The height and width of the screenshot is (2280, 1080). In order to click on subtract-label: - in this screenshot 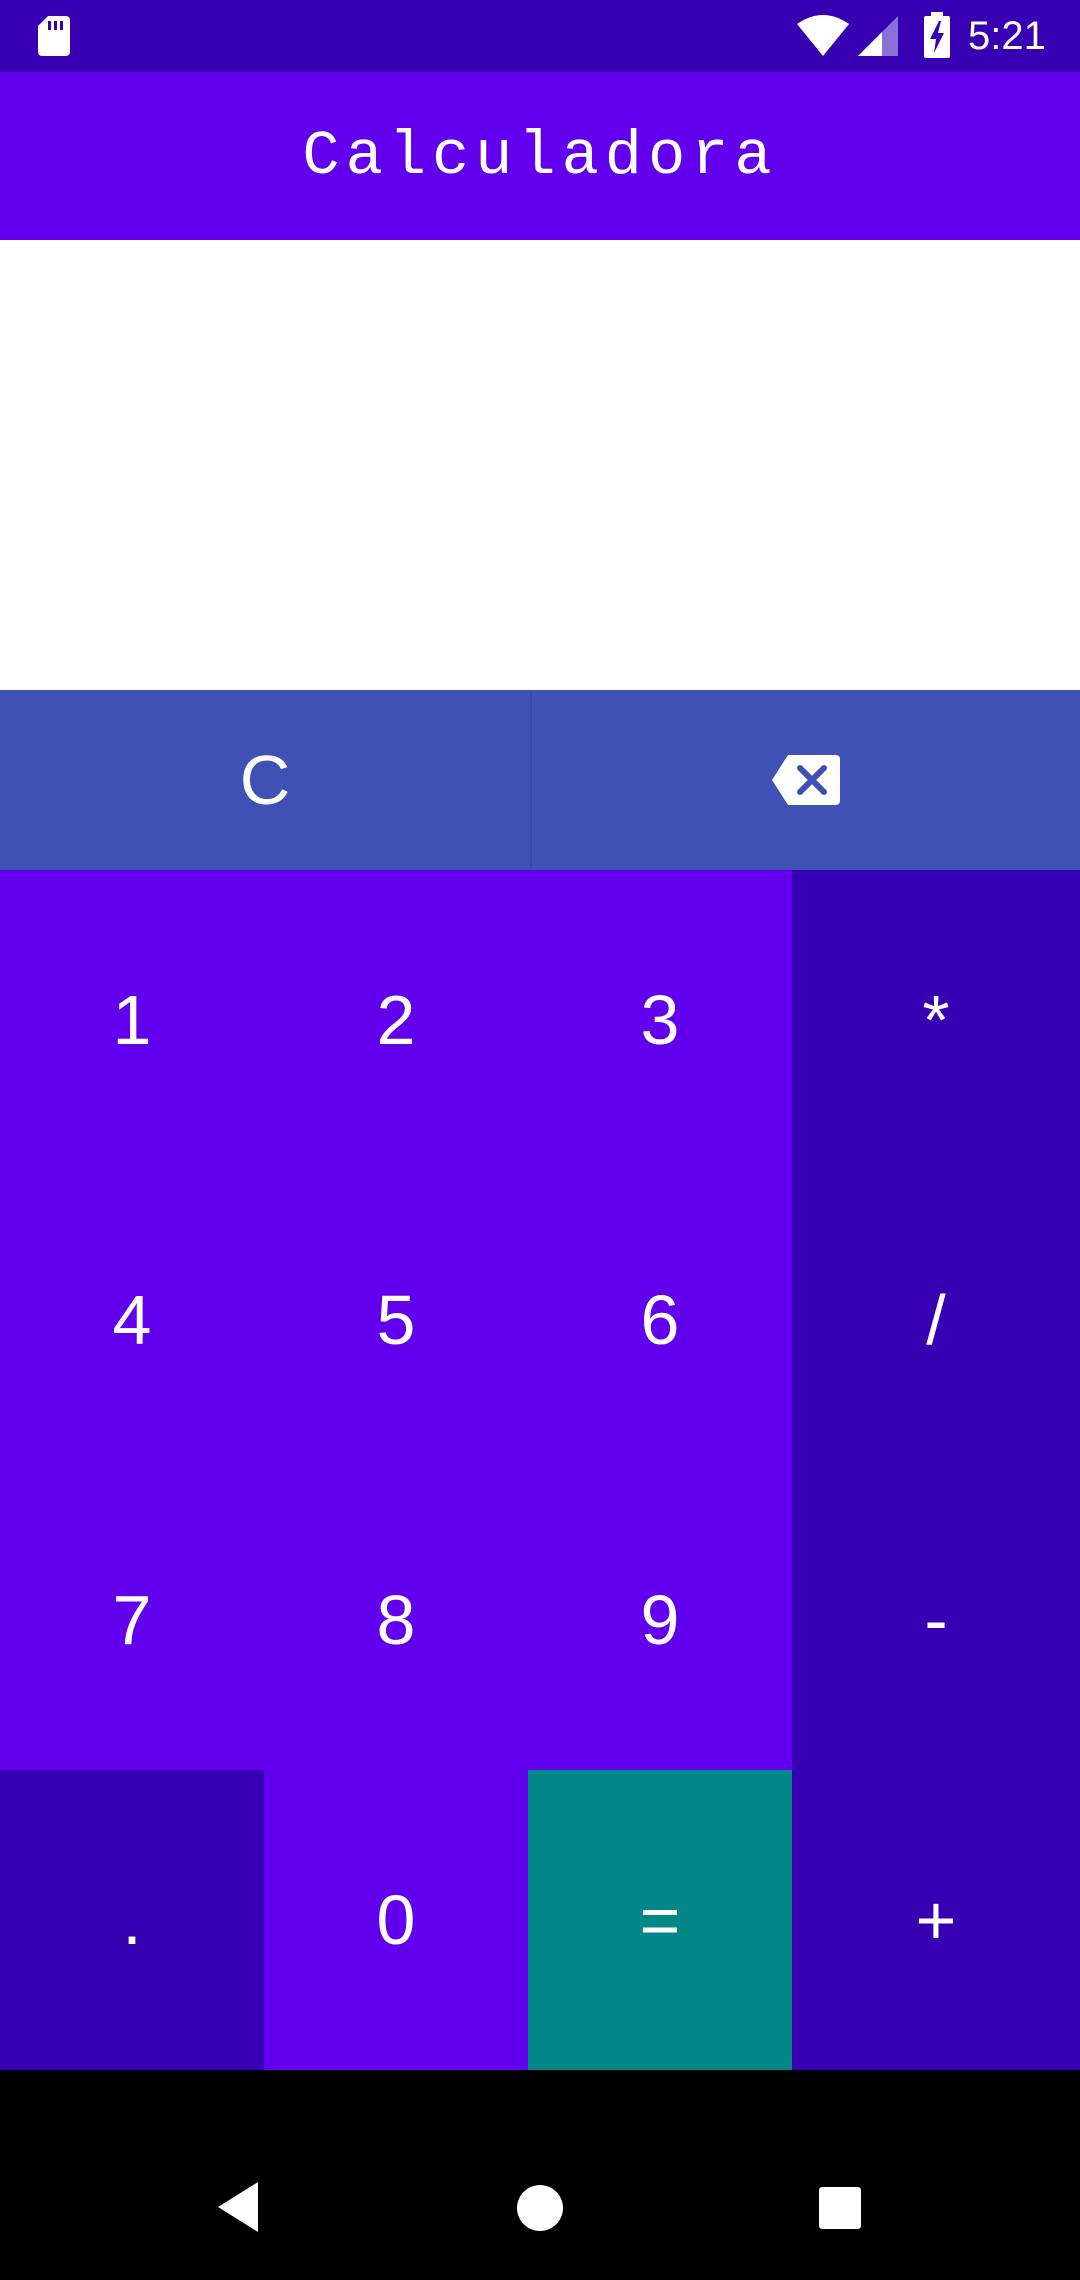, I will do `click(936, 1620)`.